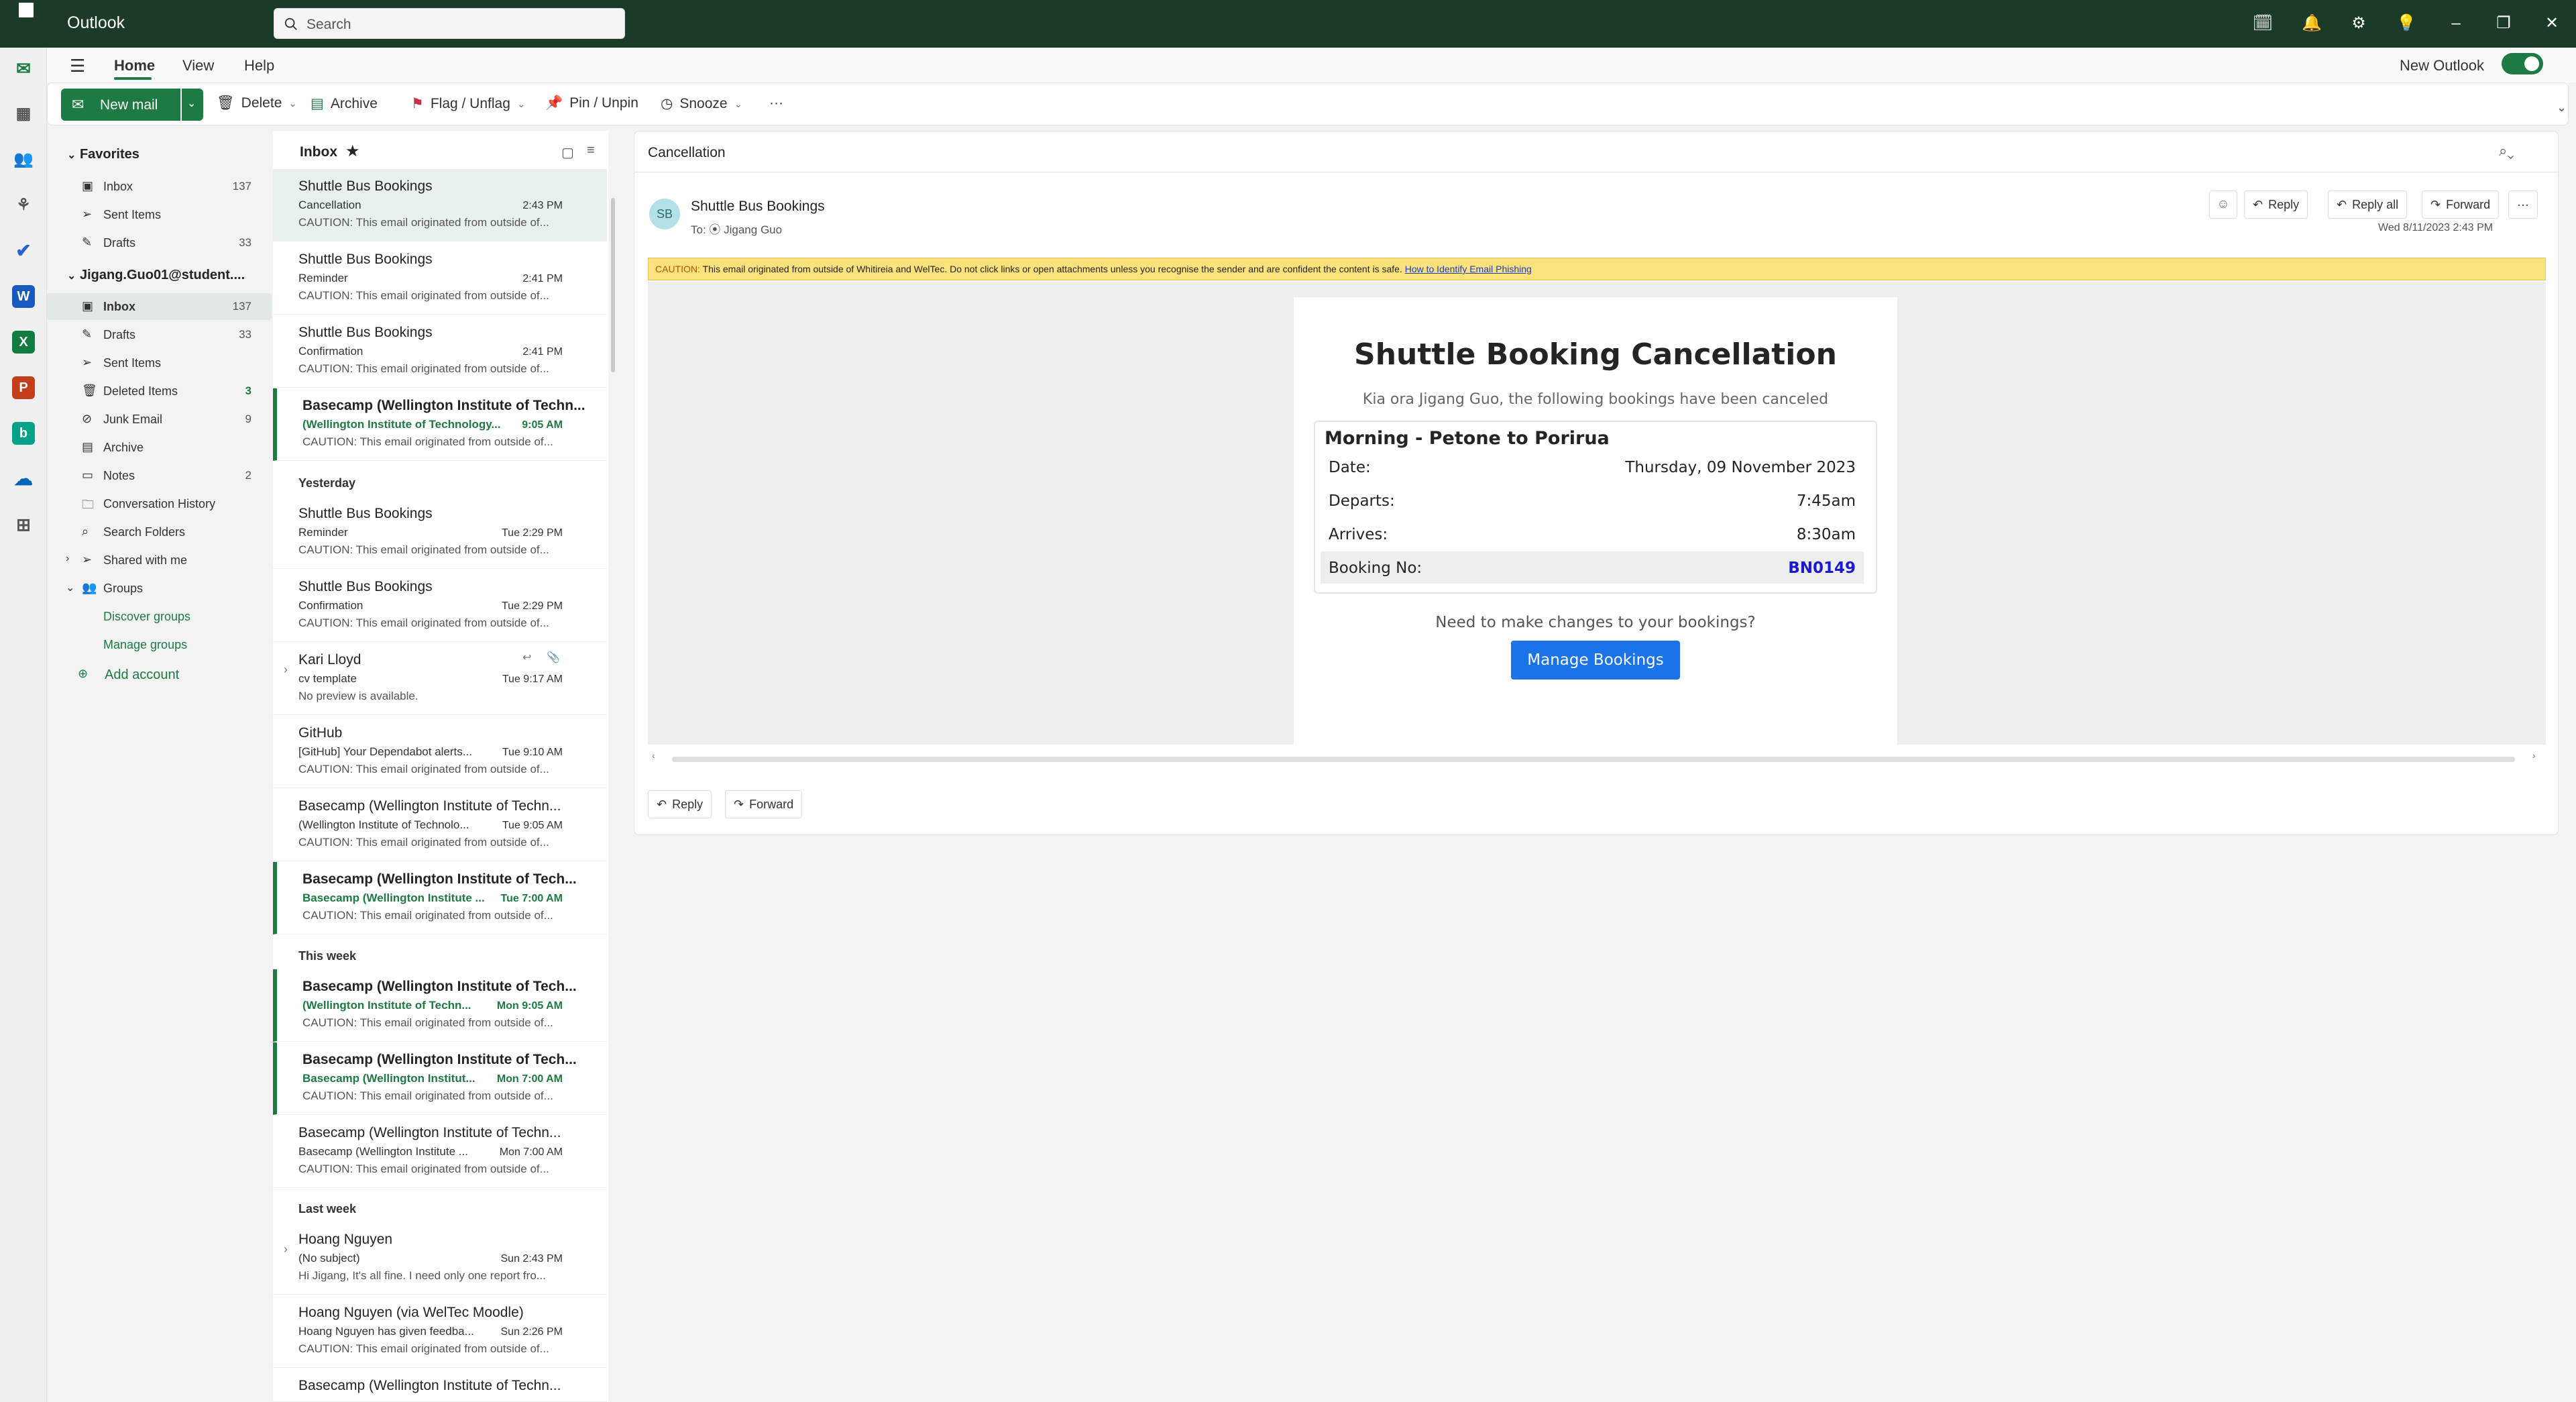 This screenshot has height=1402, width=2576. What do you see at coordinates (1468, 269) in the screenshot?
I see `phishing-link: How to Identify Email Phishing` at bounding box center [1468, 269].